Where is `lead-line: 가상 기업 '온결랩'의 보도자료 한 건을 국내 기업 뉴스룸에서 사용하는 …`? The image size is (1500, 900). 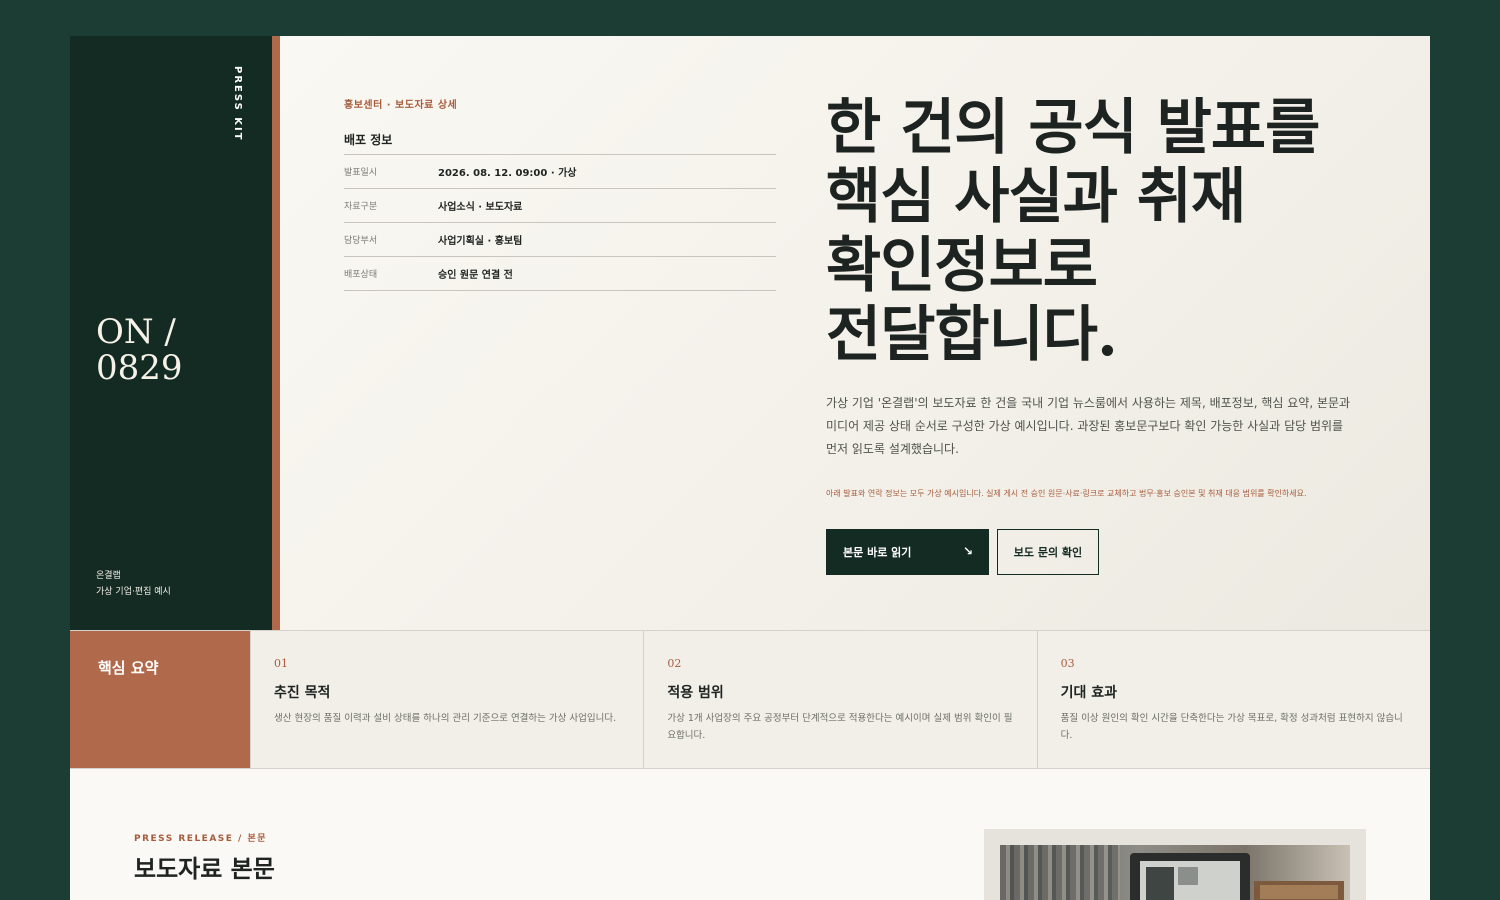 lead-line: 가상 기업 '온결랩'의 보도자료 한 건을 국내 기업 뉴스룸에서 사용하는 … is located at coordinates (1088, 403).